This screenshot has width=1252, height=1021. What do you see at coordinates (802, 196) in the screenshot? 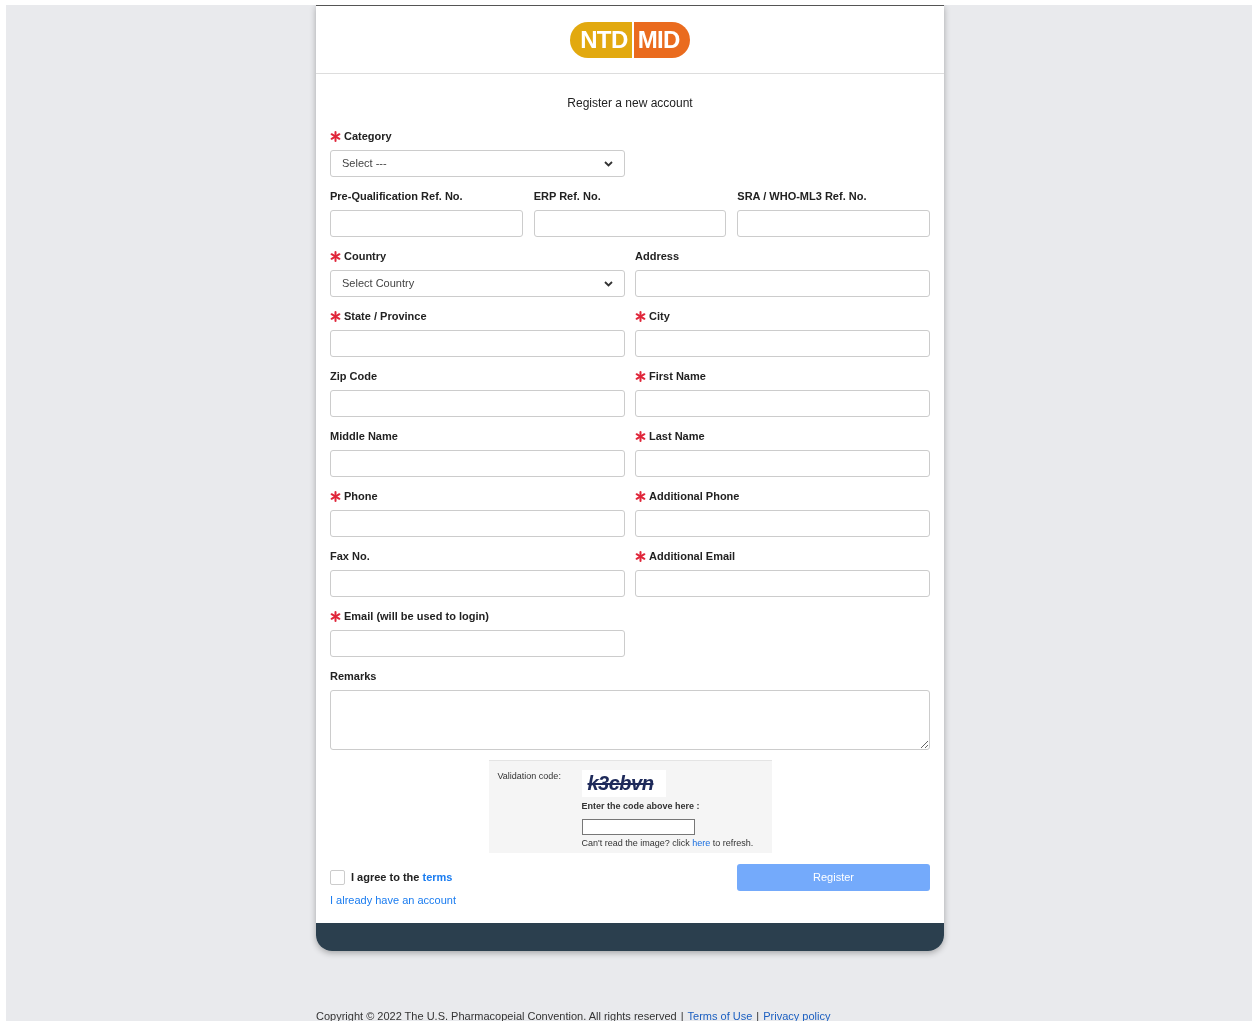
I see `field-label: SRA / WHO-ML3 Ref. No.` at bounding box center [802, 196].